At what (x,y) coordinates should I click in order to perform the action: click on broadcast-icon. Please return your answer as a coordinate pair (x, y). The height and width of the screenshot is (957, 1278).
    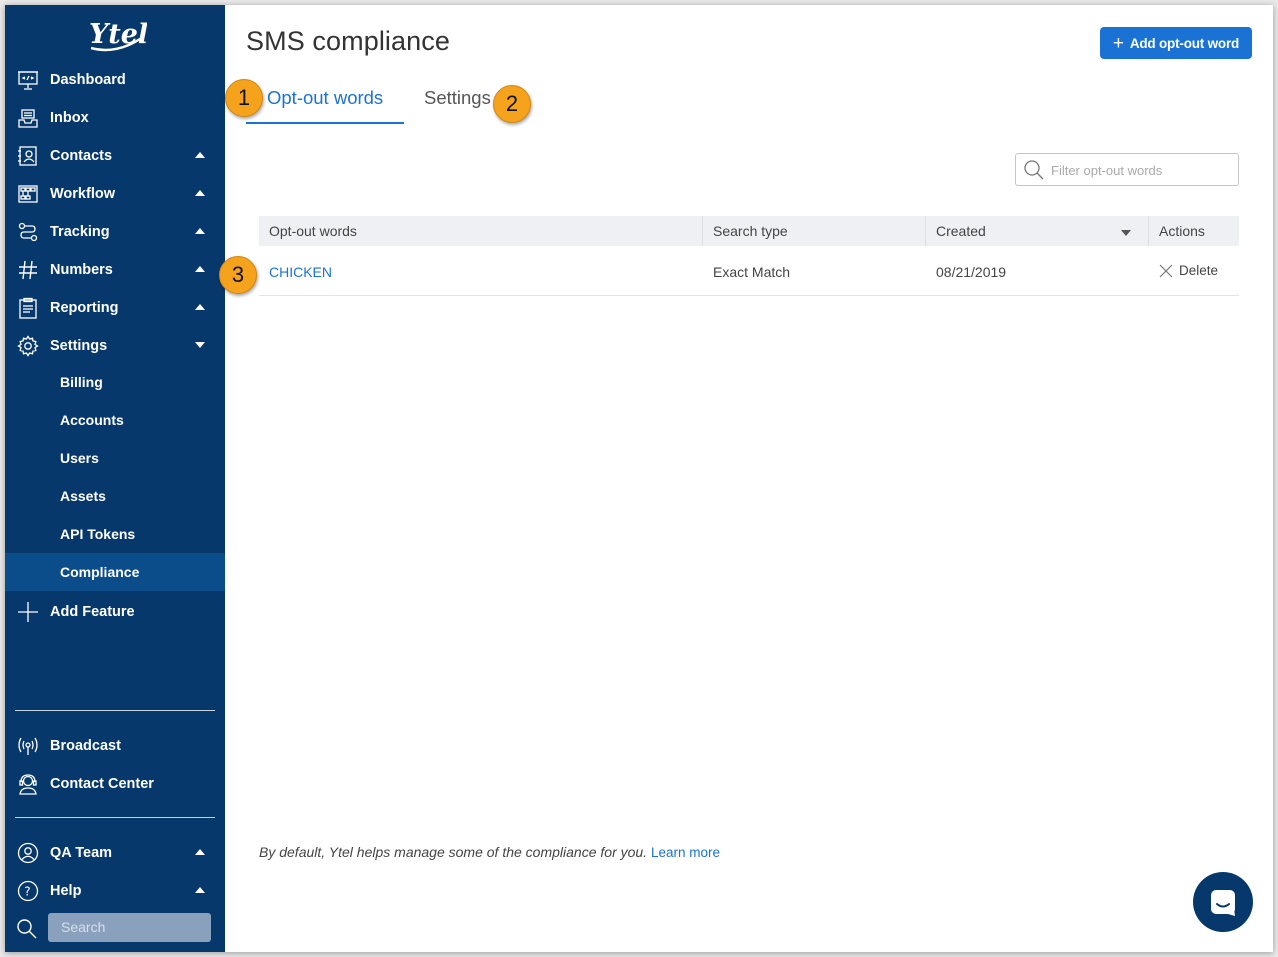
    Looking at the image, I should click on (28, 746).